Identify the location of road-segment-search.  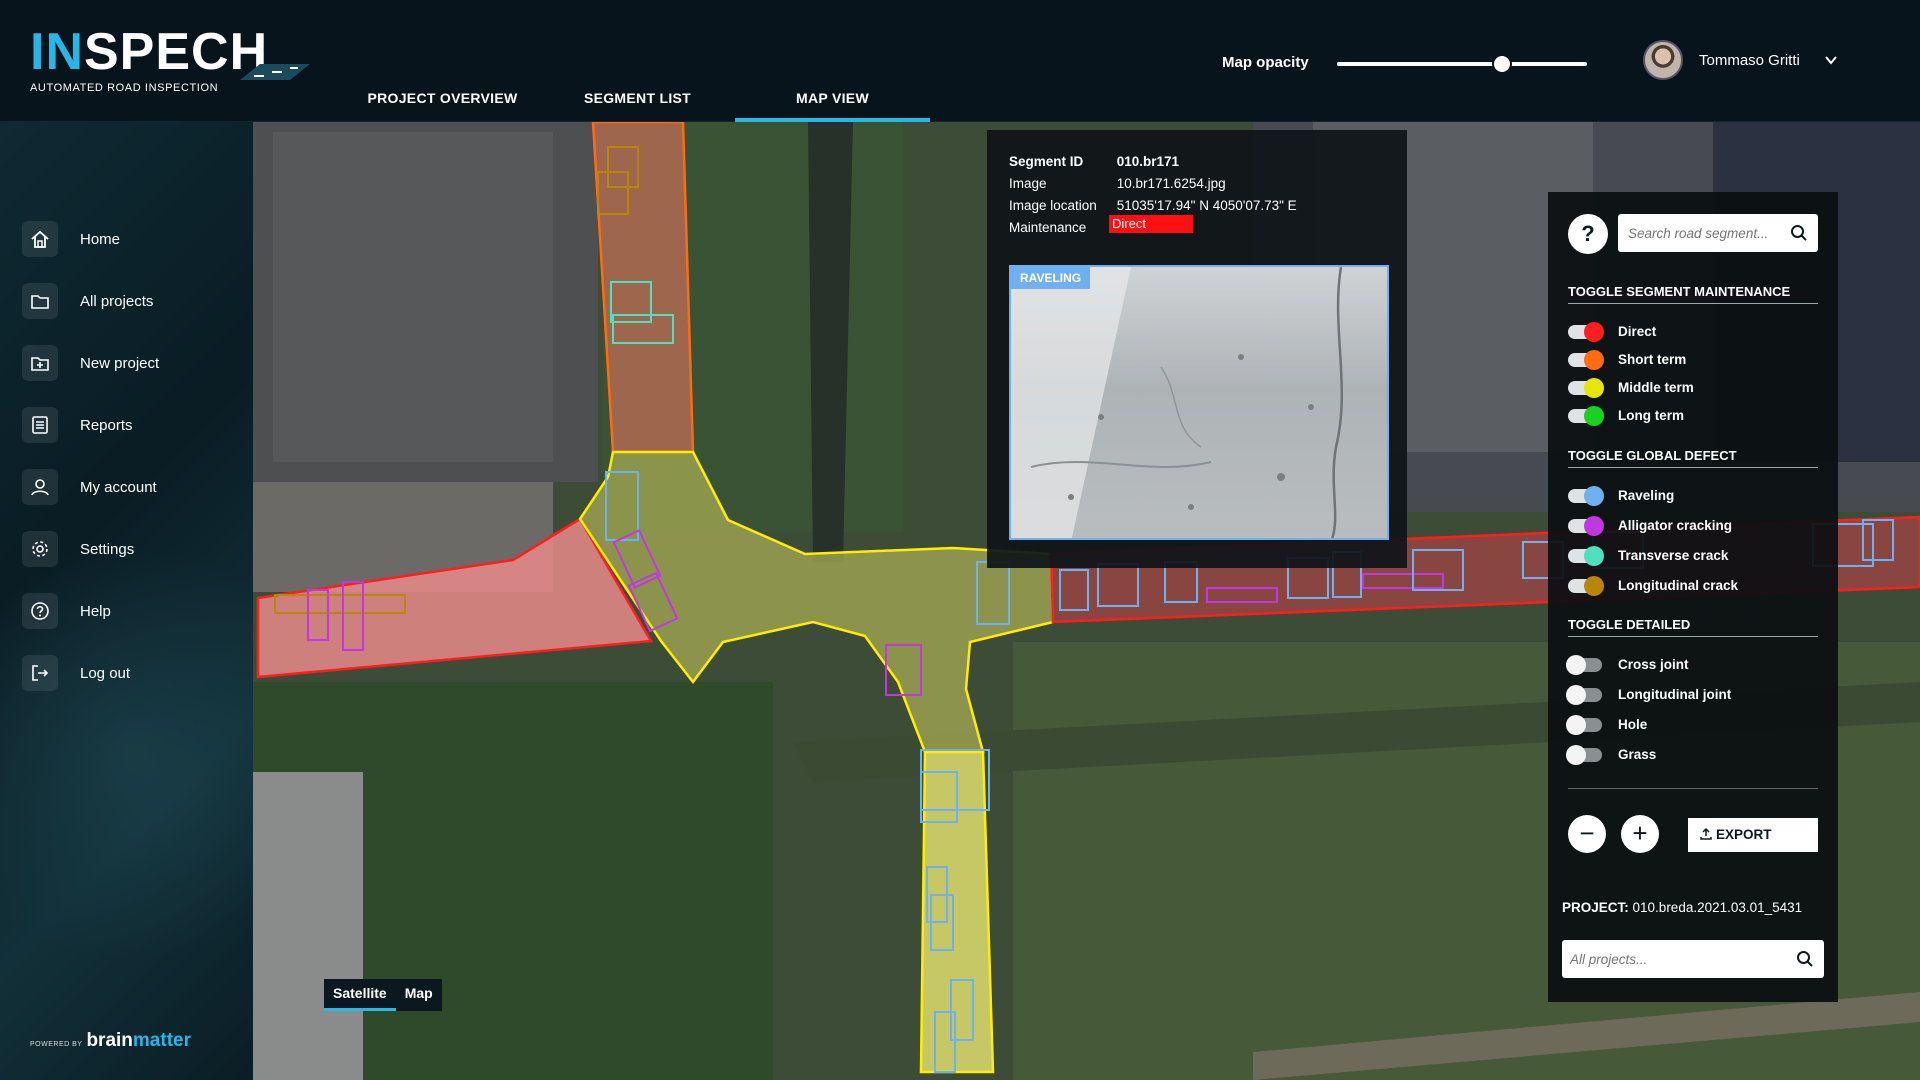
(1718, 233).